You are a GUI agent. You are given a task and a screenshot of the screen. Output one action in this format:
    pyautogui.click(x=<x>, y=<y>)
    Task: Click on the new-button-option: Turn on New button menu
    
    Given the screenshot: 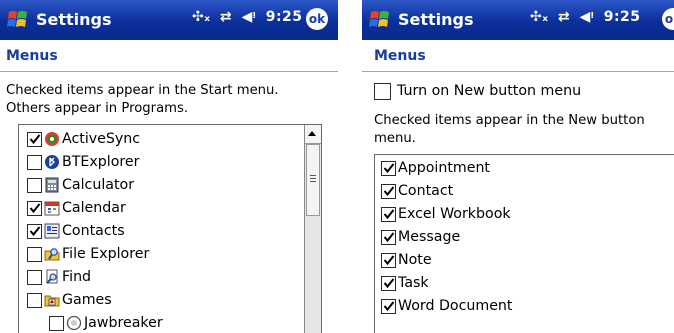 What is the action you would take?
    pyautogui.click(x=477, y=91)
    